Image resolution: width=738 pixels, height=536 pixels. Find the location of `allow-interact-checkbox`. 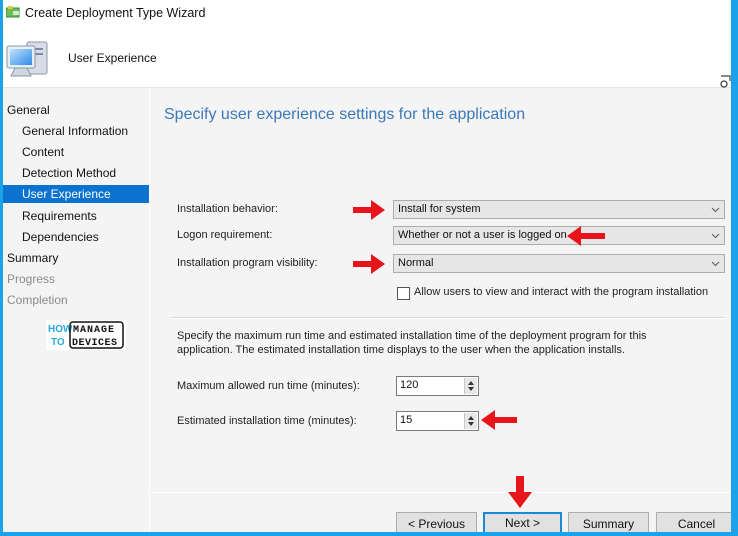

allow-interact-checkbox is located at coordinates (403, 293).